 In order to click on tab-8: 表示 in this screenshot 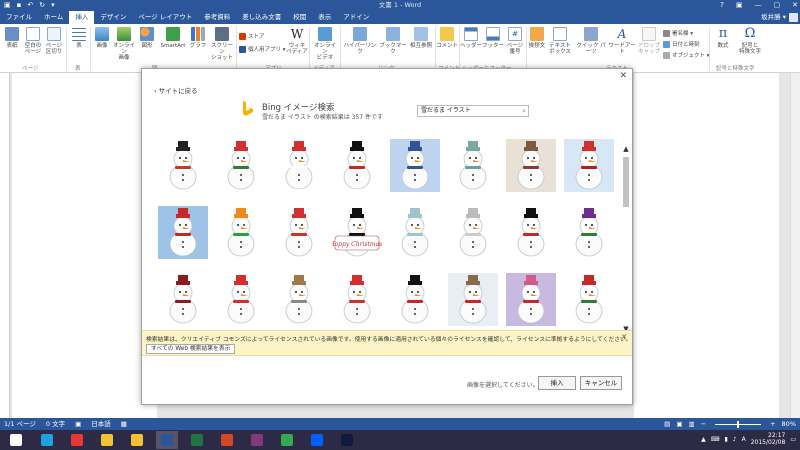, I will do `click(324, 17)`.